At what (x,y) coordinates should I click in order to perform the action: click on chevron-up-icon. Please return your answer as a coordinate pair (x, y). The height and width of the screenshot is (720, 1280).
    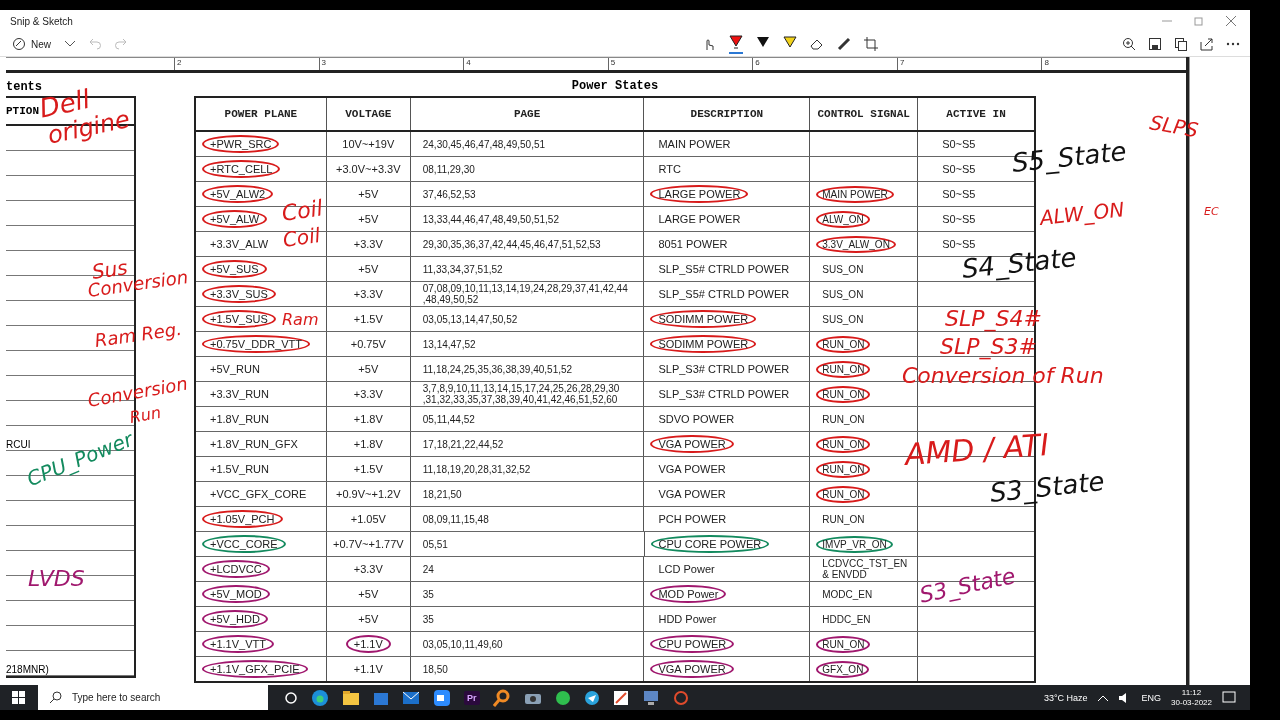
    Looking at the image, I should click on (1102, 697).